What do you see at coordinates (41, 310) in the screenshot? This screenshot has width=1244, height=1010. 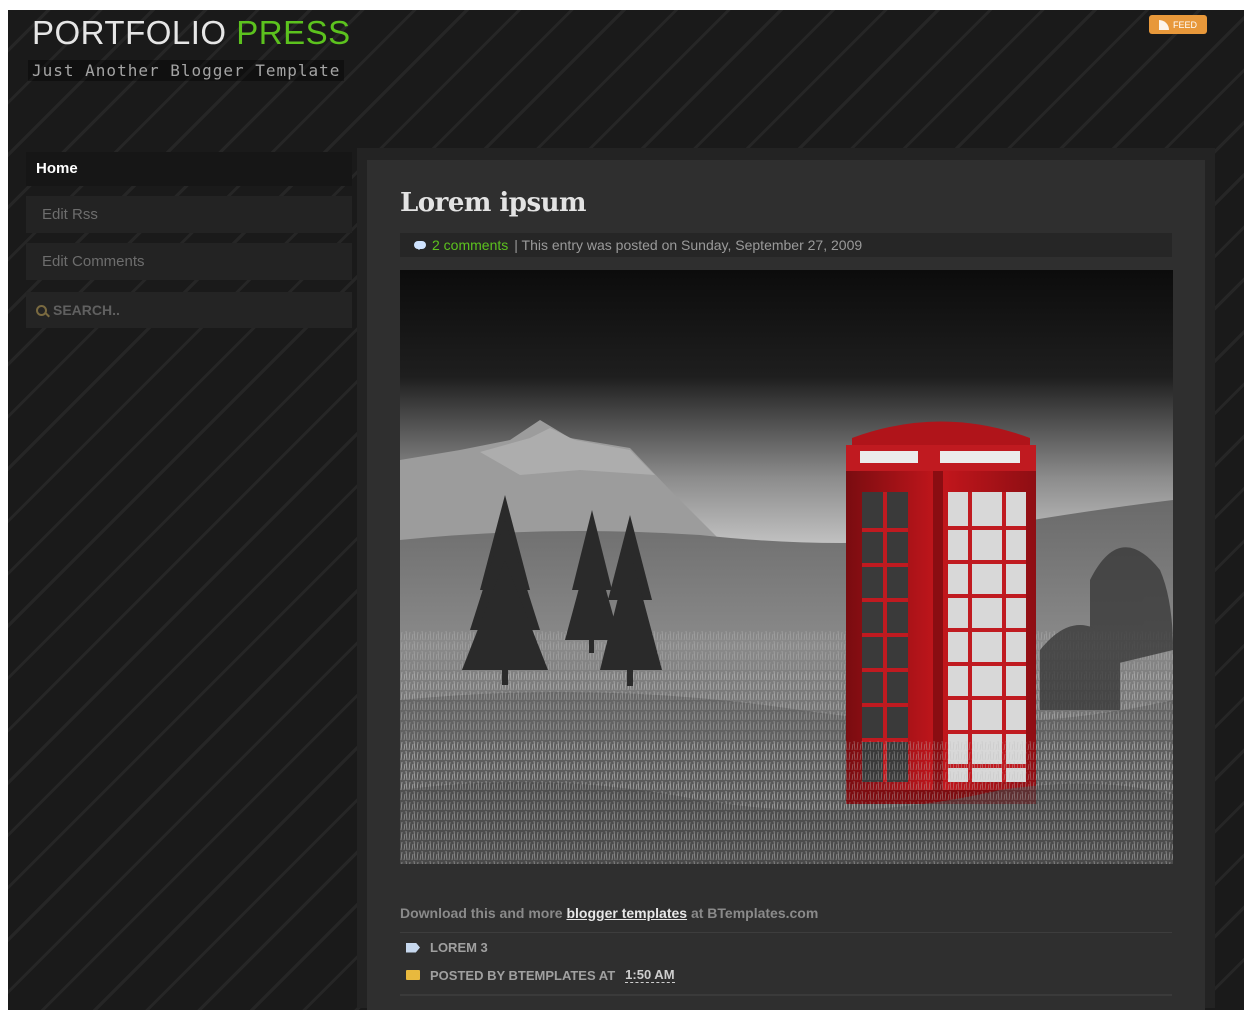 I see `magnifier-icon` at bounding box center [41, 310].